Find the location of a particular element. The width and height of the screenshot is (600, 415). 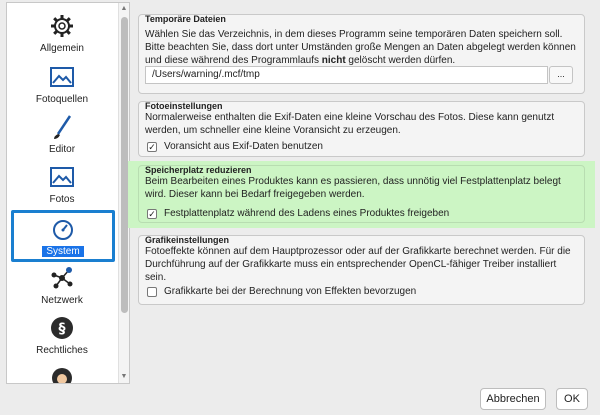

group-title: Grafikeinstellungen is located at coordinates (187, 240).